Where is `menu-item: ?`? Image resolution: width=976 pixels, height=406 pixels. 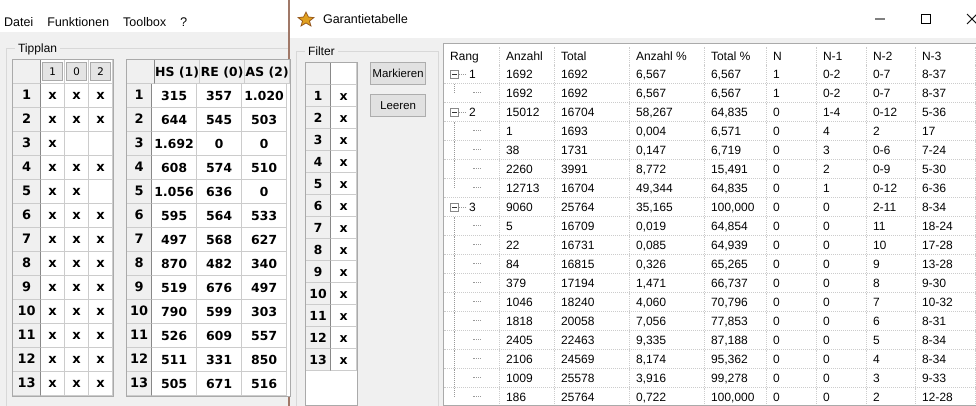
menu-item: ? is located at coordinates (186, 22).